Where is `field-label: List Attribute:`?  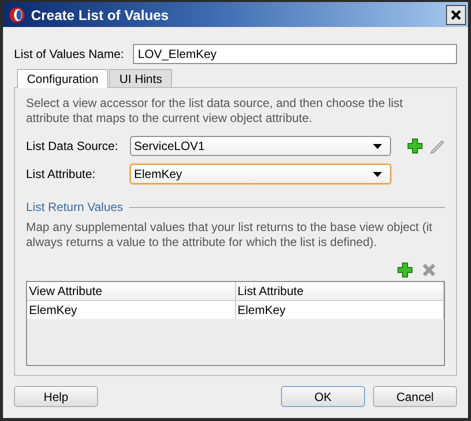
field-label: List Attribute: is located at coordinates (61, 174).